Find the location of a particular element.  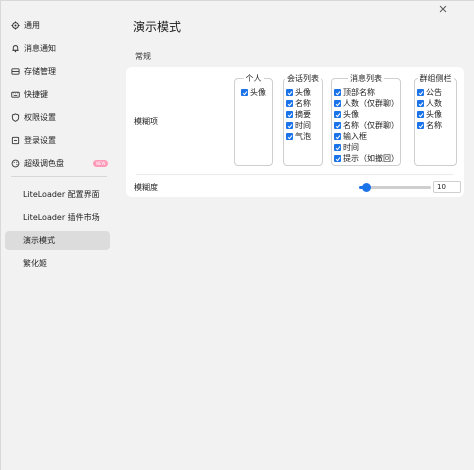

group-title: 群组侧栏 is located at coordinates (435, 78).